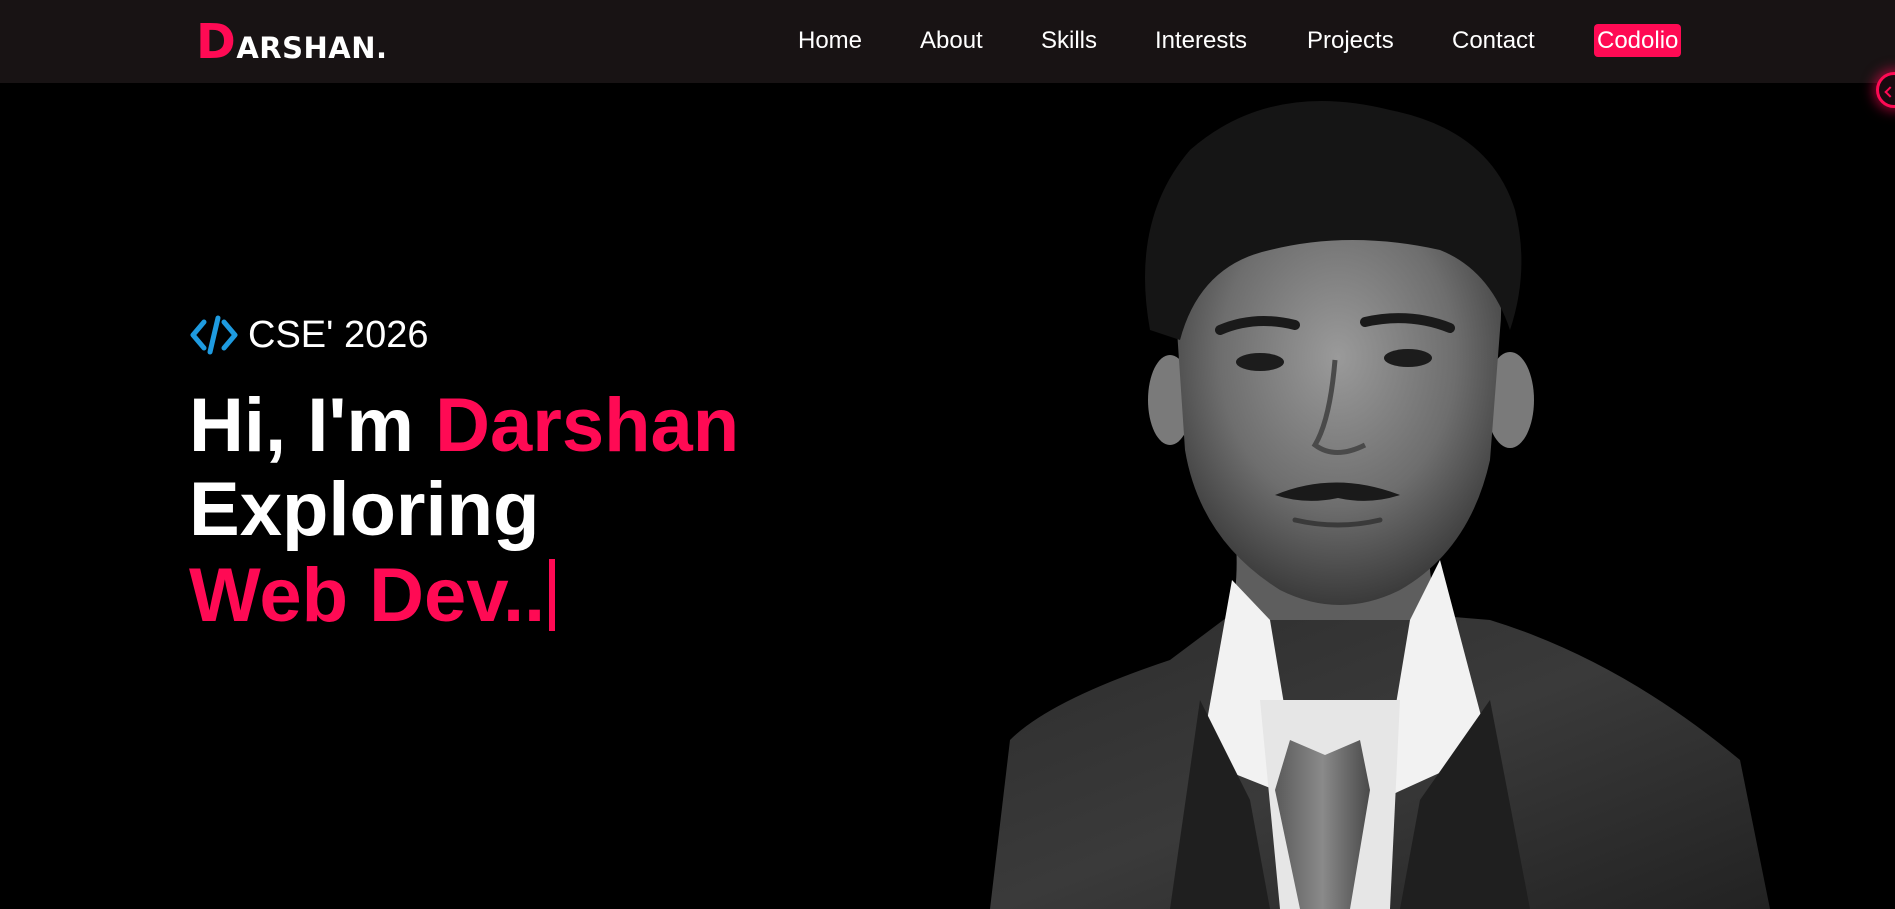 The image size is (1895, 909). I want to click on nav-interests: Interests, so click(1201, 41).